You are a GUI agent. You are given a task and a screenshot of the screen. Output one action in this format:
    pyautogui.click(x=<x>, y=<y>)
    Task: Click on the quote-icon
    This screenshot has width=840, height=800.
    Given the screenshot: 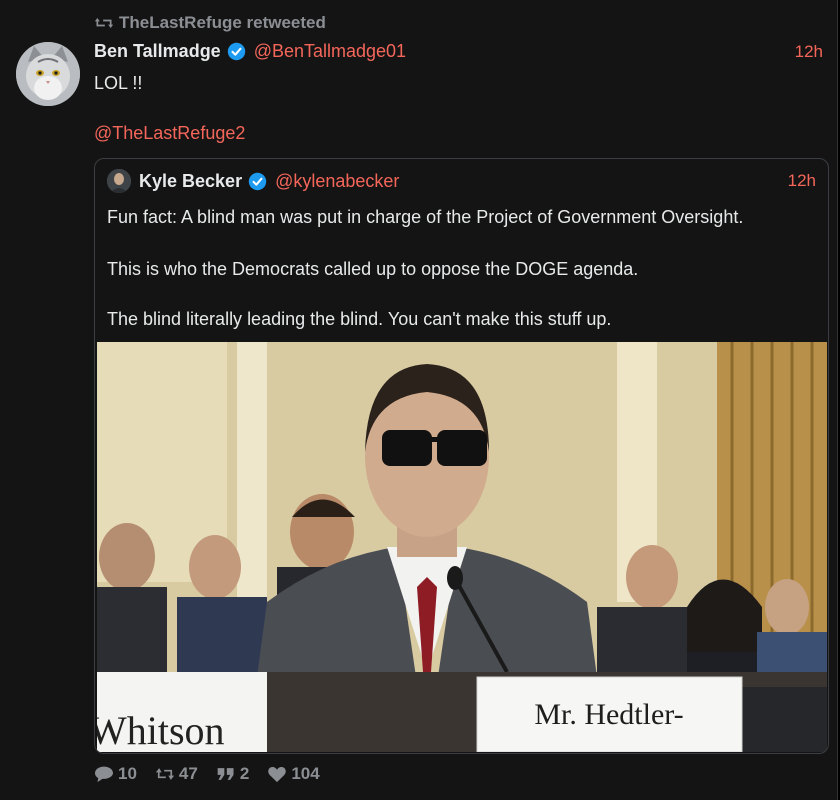 What is the action you would take?
    pyautogui.click(x=225, y=774)
    